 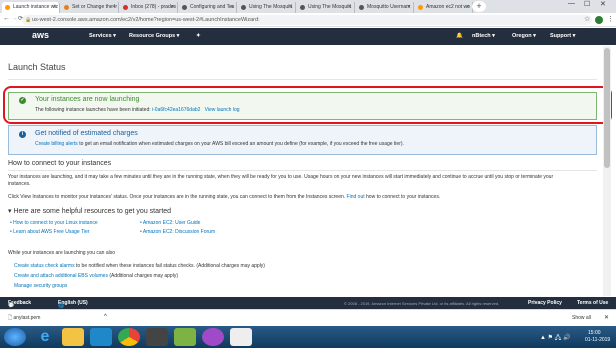 I want to click on services-label: Services, so click(x=100, y=36).